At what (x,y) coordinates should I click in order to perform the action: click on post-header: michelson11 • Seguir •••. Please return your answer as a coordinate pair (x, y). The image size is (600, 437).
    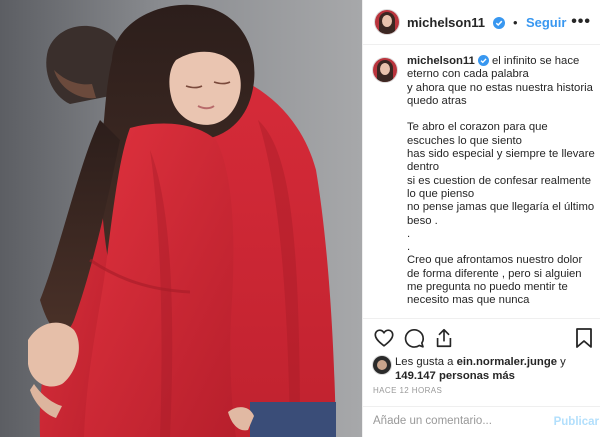
    Looking at the image, I should click on (481, 22).